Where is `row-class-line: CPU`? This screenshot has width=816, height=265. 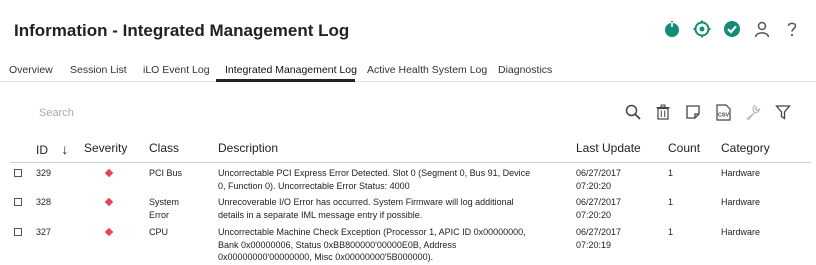 row-class-line: CPU is located at coordinates (159, 232).